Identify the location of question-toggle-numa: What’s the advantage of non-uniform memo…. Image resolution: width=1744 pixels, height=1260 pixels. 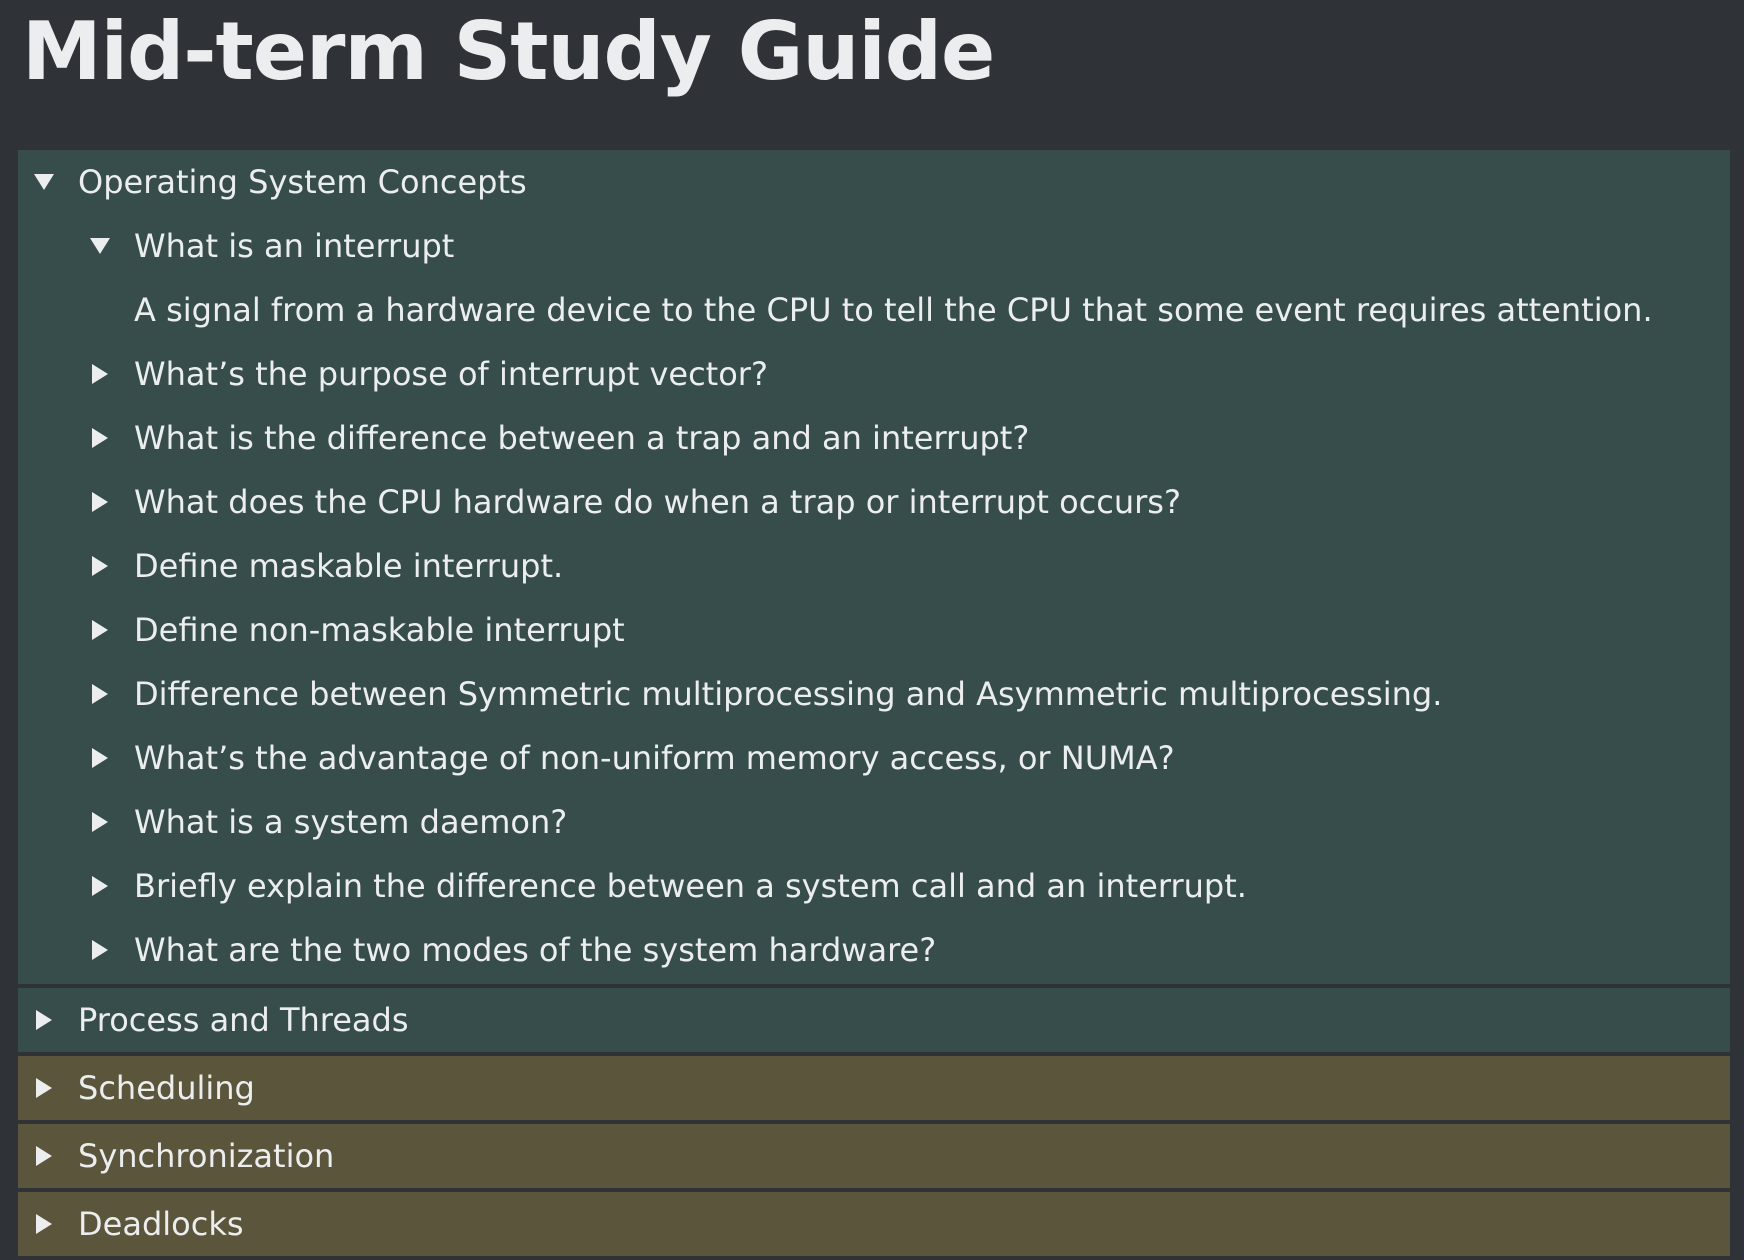
(874, 758).